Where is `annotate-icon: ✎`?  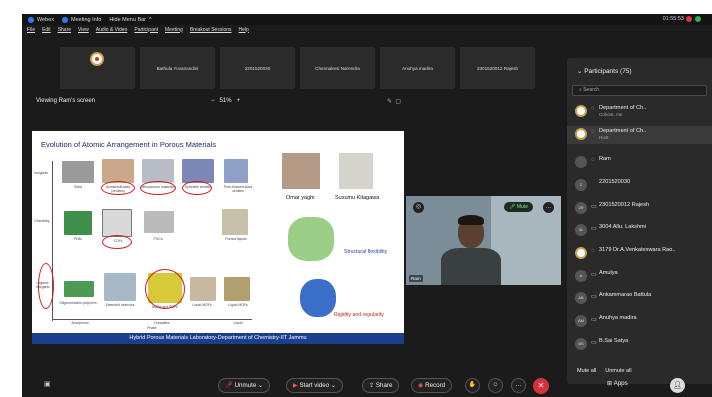
annotate-icon: ✎ is located at coordinates (389, 102).